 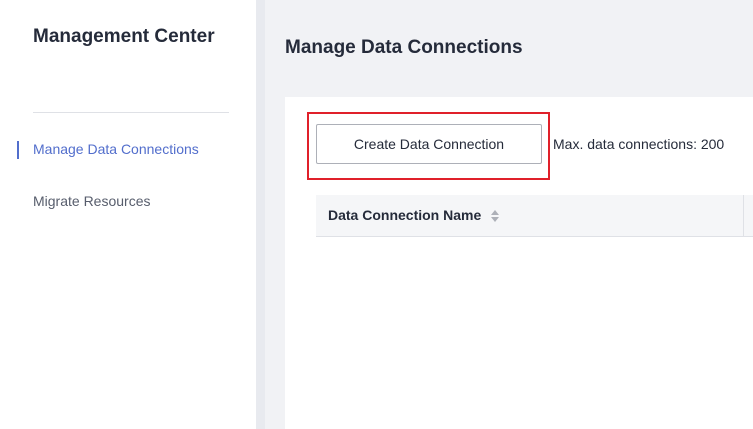 What do you see at coordinates (429, 144) in the screenshot?
I see `create-data-connection-button: Create Data Connection` at bounding box center [429, 144].